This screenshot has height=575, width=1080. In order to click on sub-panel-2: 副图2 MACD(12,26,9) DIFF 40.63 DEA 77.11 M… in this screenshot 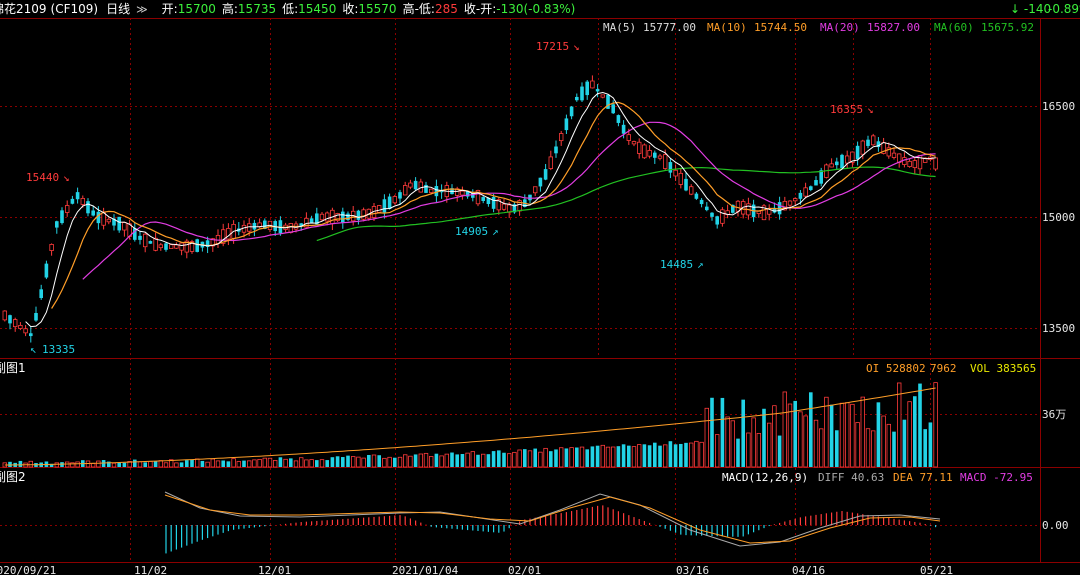, I will do `click(516, 512)`.